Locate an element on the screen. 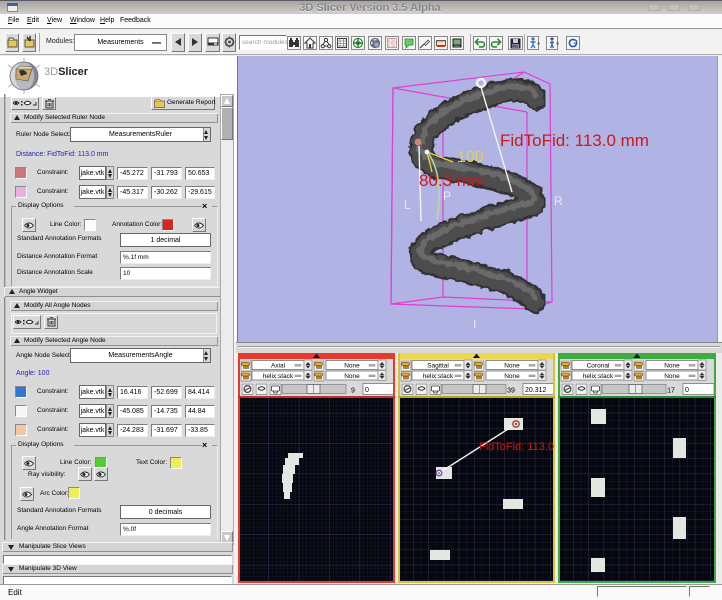  svg-text: I is located at coordinates (474, 324).